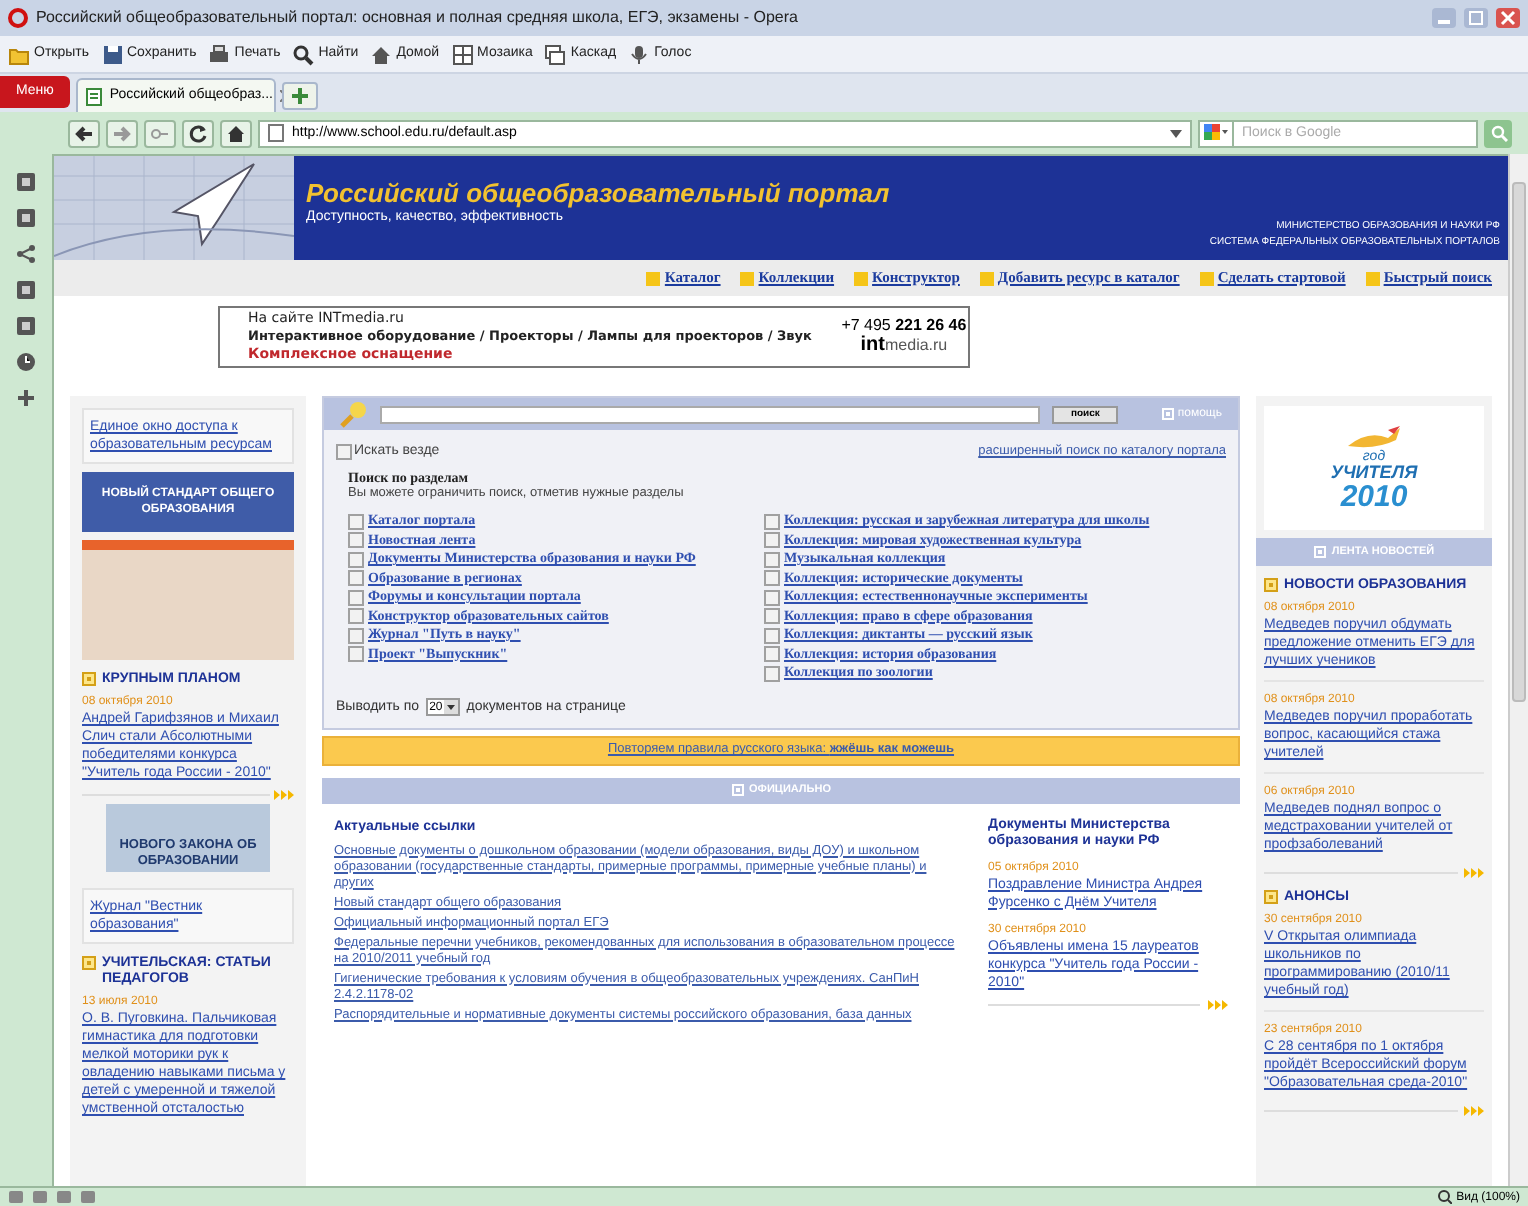 The image size is (1528, 1206). I want to click on window-title: Российский общеобразовательный портал: основная и полная средняя школа, ЕГЭ, экзамены - Opera, so click(418, 18).